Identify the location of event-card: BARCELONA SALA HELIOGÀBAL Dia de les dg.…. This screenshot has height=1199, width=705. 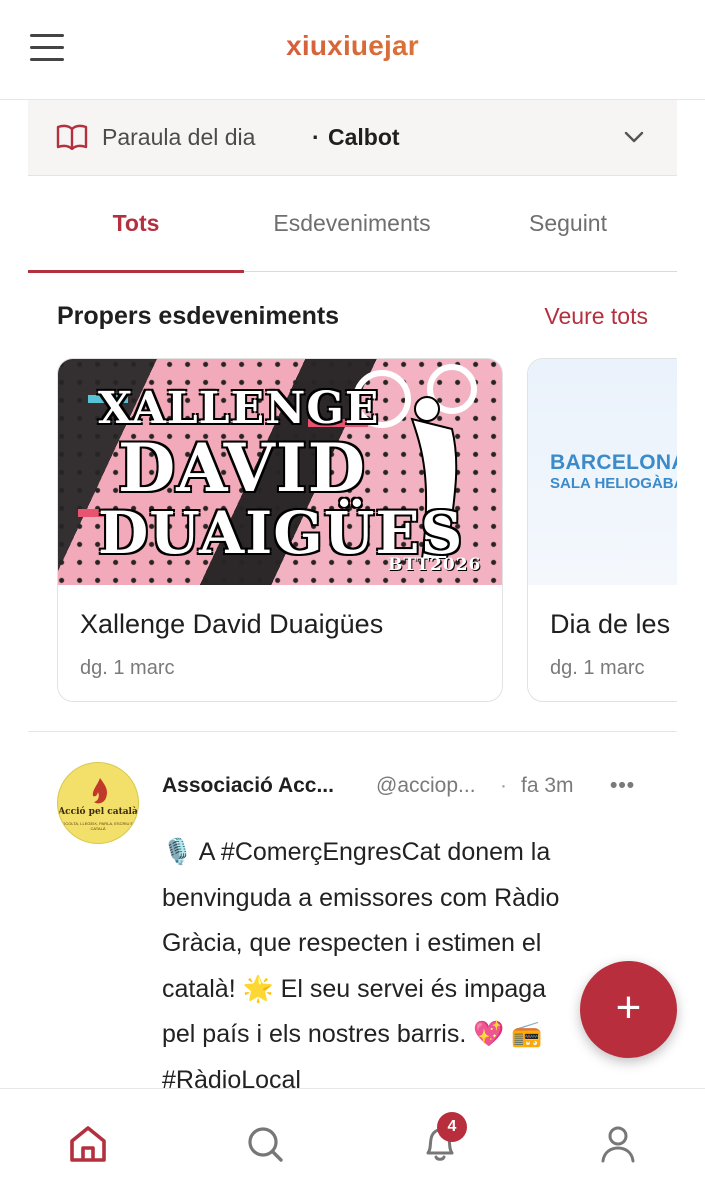
(602, 530).